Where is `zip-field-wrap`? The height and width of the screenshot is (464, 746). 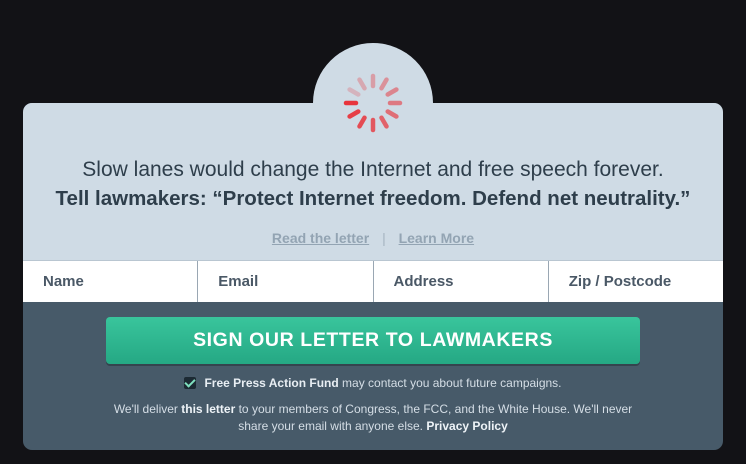
zip-field-wrap is located at coordinates (635, 281).